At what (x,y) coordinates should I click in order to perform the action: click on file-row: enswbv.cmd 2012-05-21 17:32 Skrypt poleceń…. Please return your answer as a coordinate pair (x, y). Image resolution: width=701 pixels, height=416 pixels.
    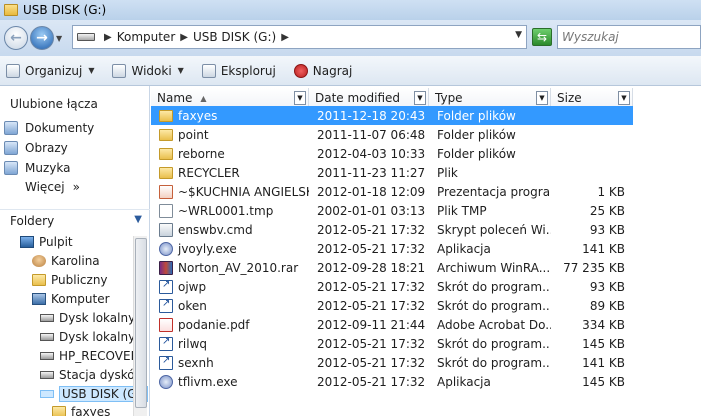
    Looking at the image, I should click on (392, 229).